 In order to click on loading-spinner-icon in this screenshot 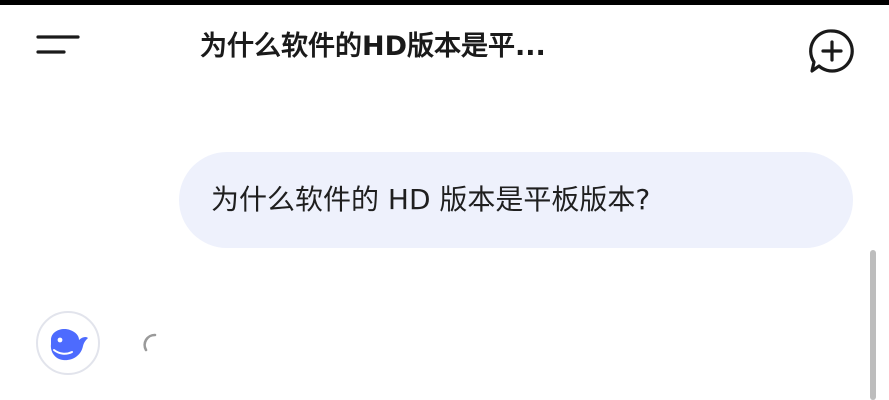, I will do `click(150, 342)`.